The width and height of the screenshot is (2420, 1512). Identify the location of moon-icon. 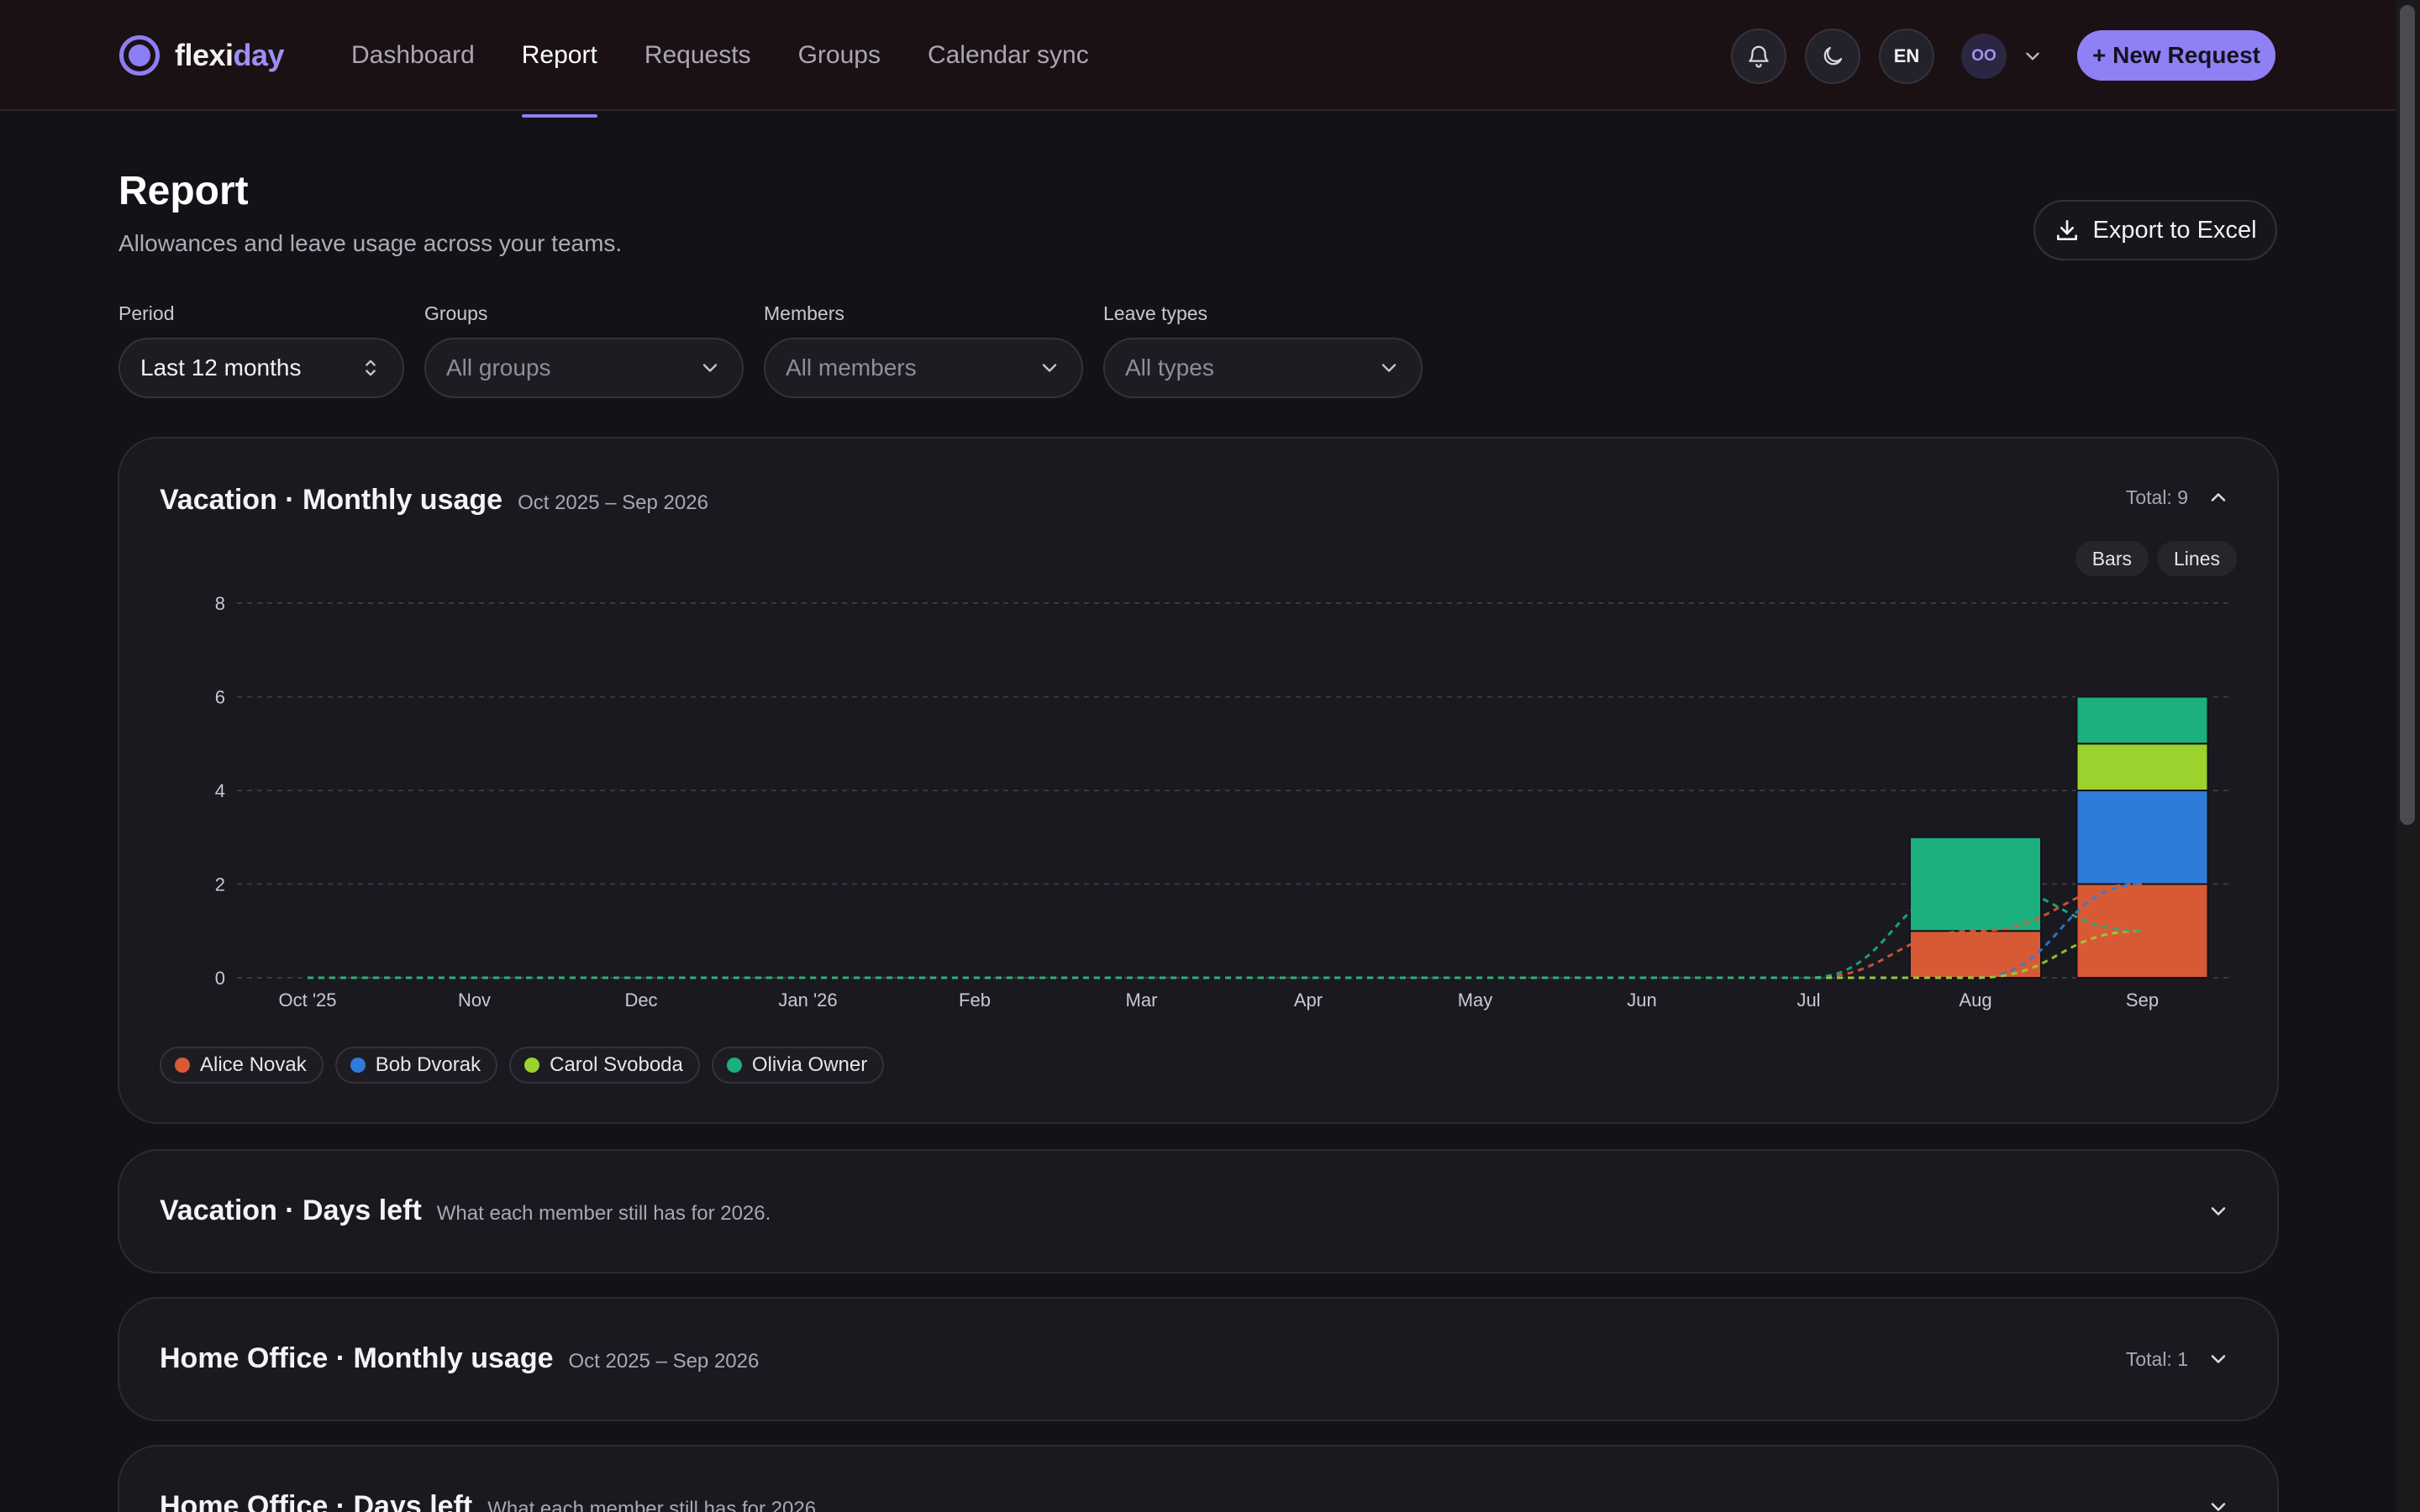
(1833, 56).